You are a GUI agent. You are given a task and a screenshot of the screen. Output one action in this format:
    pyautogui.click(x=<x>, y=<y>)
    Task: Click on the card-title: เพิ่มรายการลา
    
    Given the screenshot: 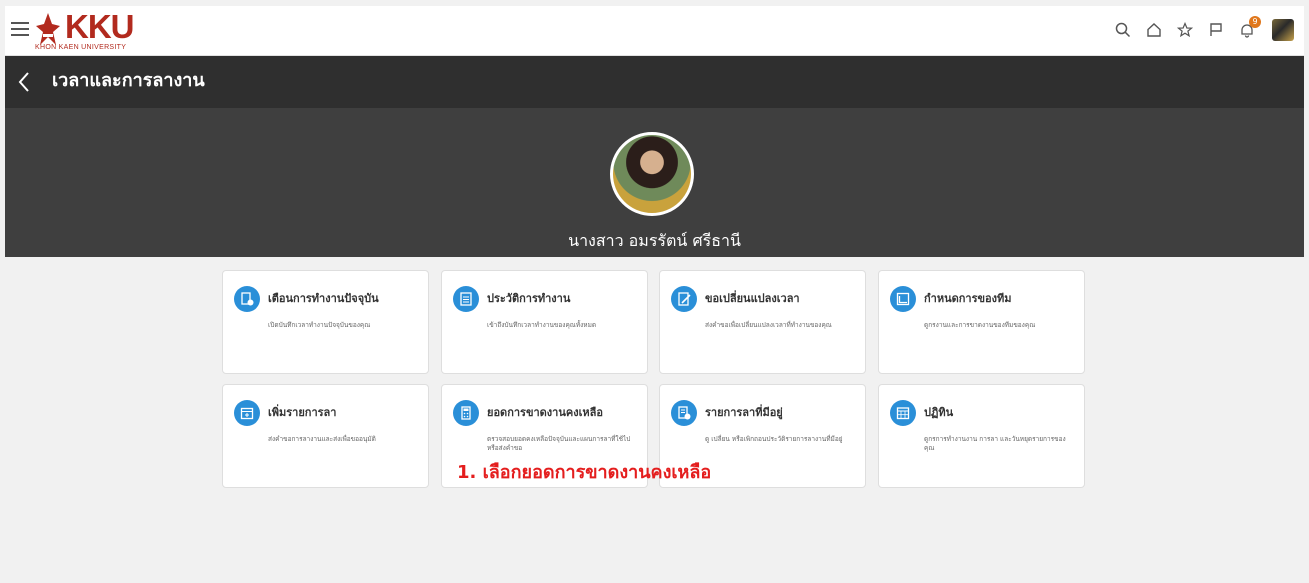 What is the action you would take?
    pyautogui.click(x=302, y=412)
    